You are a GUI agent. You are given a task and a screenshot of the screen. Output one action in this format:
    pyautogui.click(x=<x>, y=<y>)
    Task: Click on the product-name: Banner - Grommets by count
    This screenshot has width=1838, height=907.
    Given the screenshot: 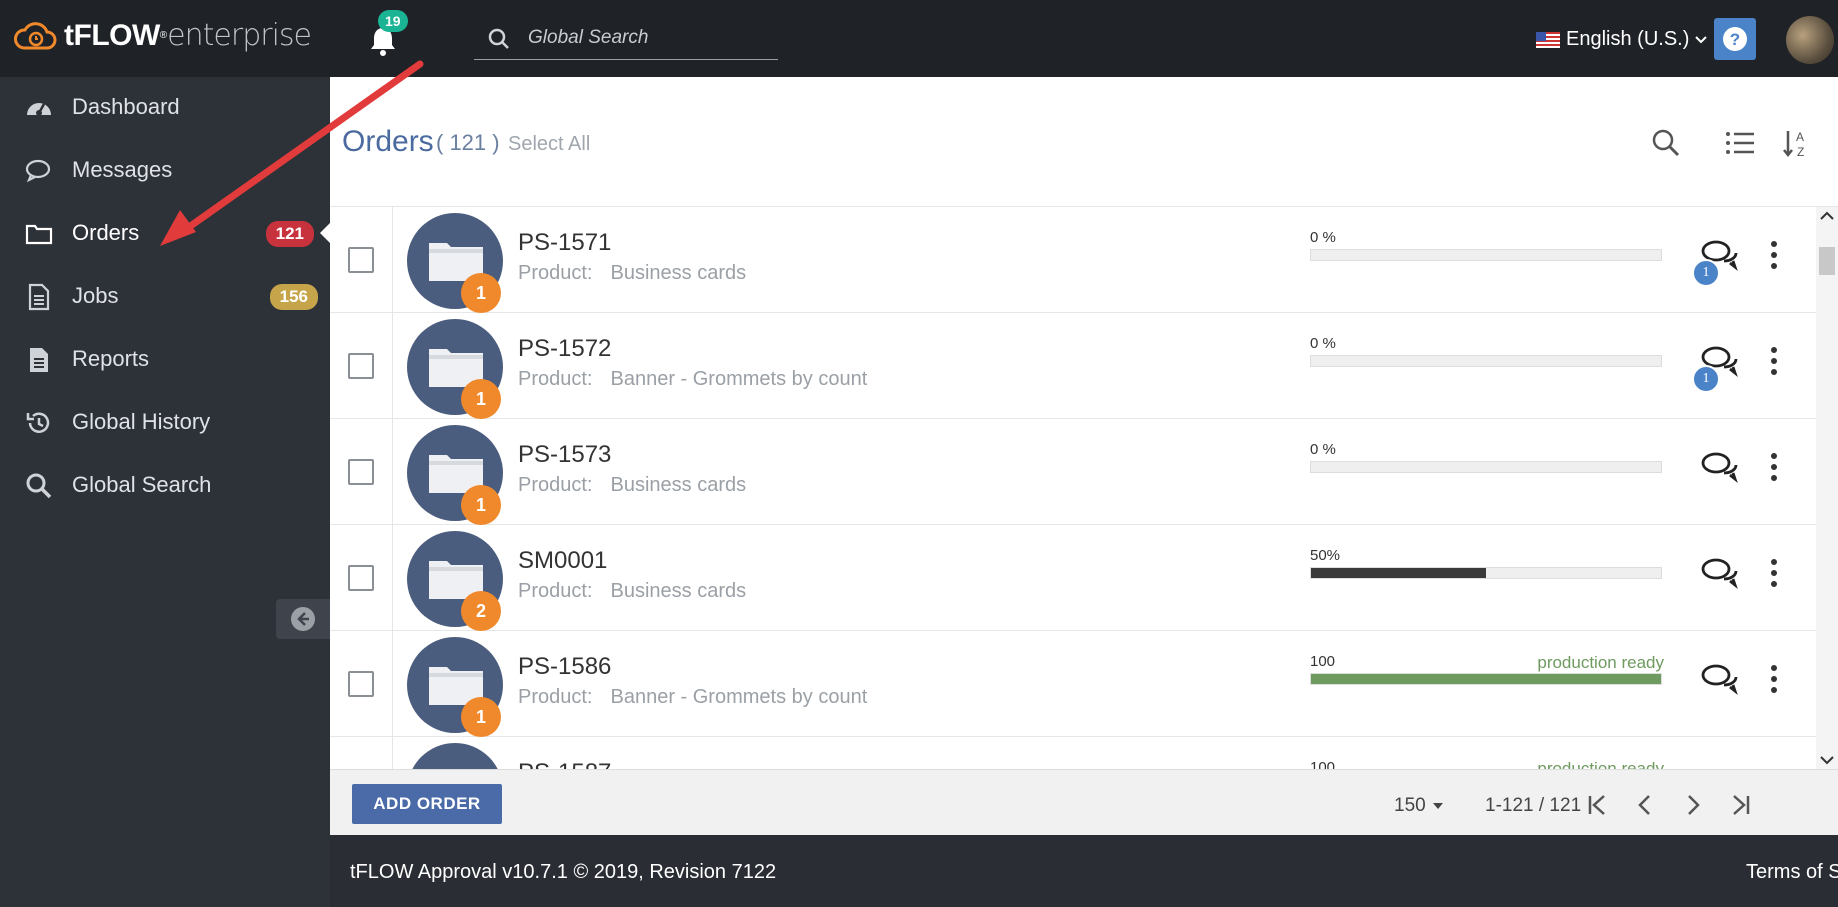 What is the action you would take?
    pyautogui.click(x=739, y=697)
    